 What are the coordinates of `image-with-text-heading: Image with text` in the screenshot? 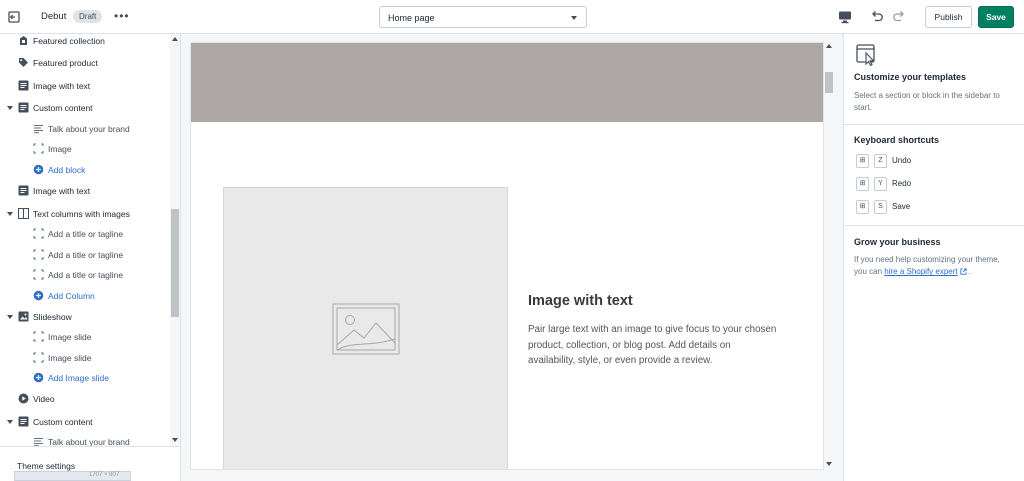 It's located at (580, 301).